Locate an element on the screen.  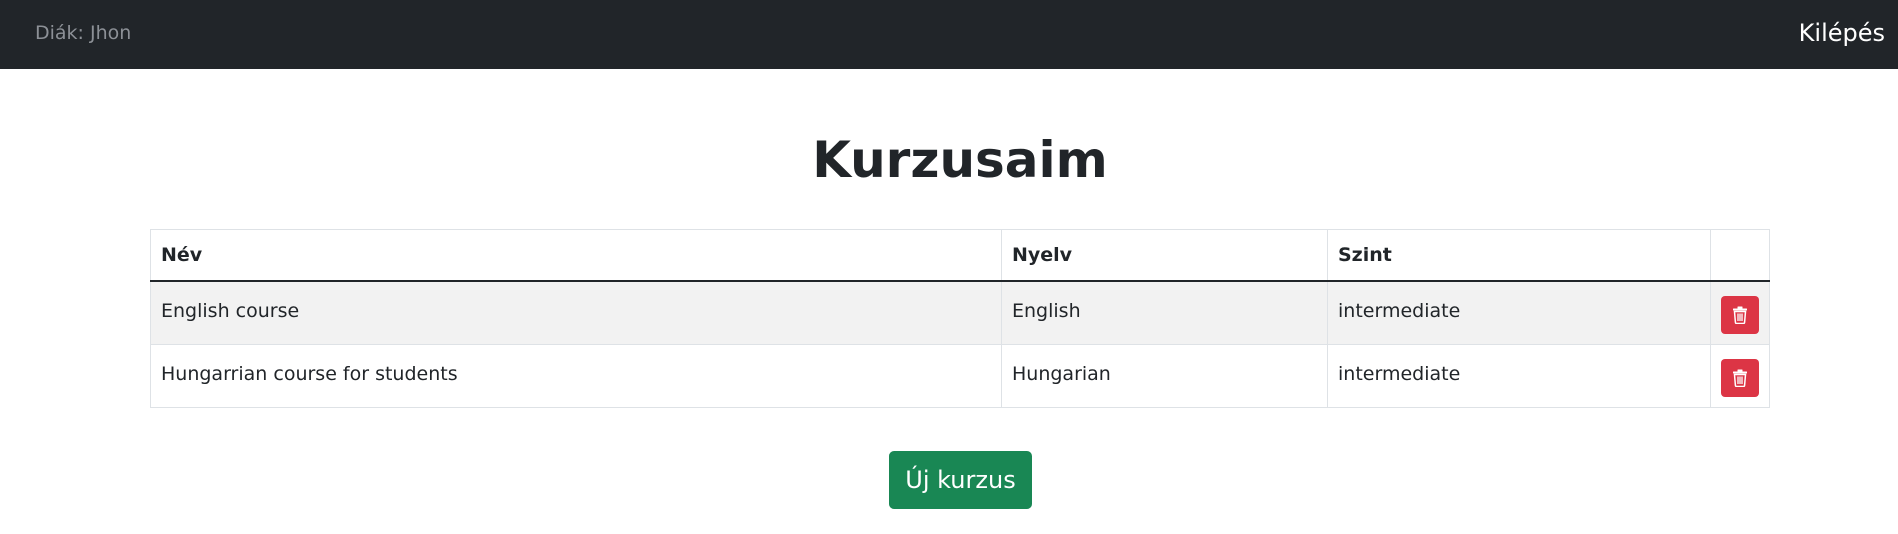
course-name-cell: English course is located at coordinates (576, 312).